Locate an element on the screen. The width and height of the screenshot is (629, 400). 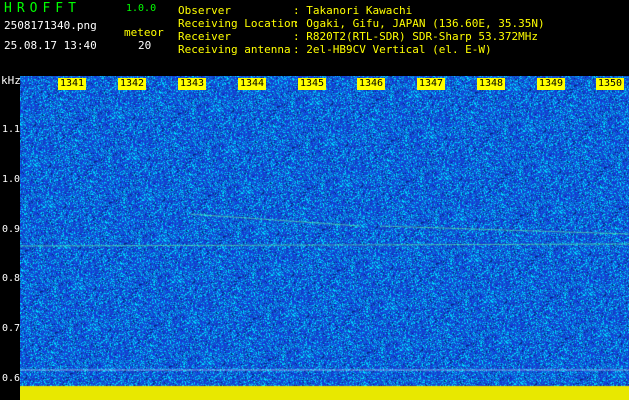
info-value: : Takanori Kawachi is located at coordinates (353, 10).